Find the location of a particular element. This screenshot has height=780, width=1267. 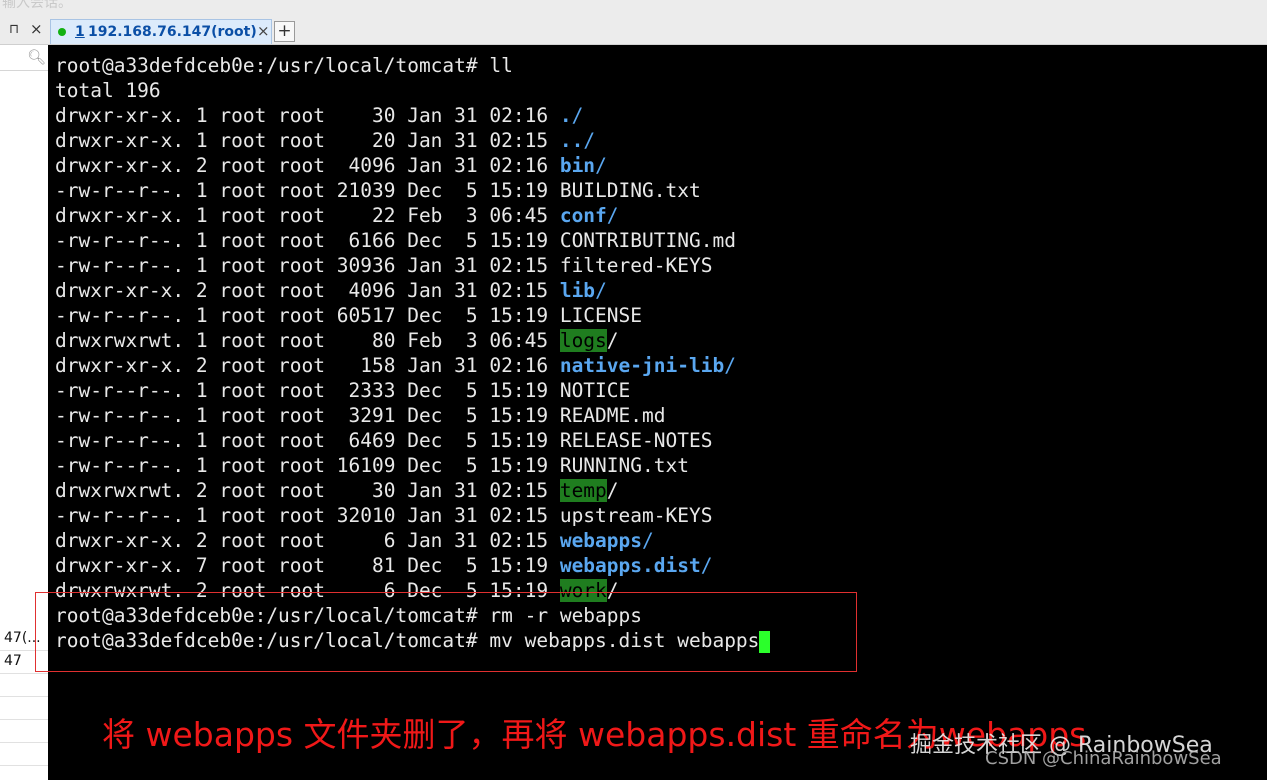

top-strip: 输入会话。 is located at coordinates (633, 9).